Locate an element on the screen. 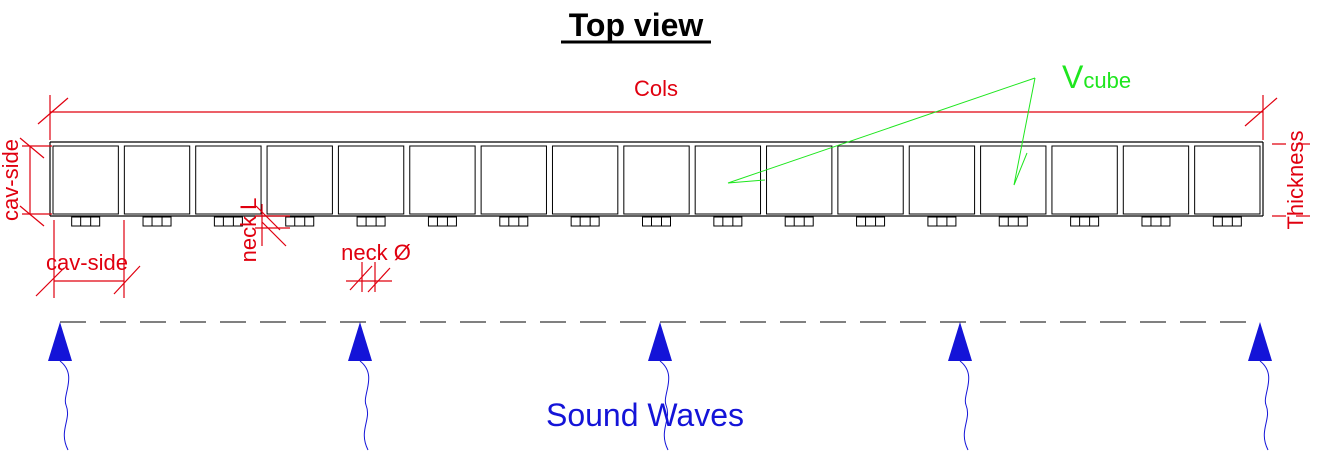  cols-label: Cols is located at coordinates (656, 88).